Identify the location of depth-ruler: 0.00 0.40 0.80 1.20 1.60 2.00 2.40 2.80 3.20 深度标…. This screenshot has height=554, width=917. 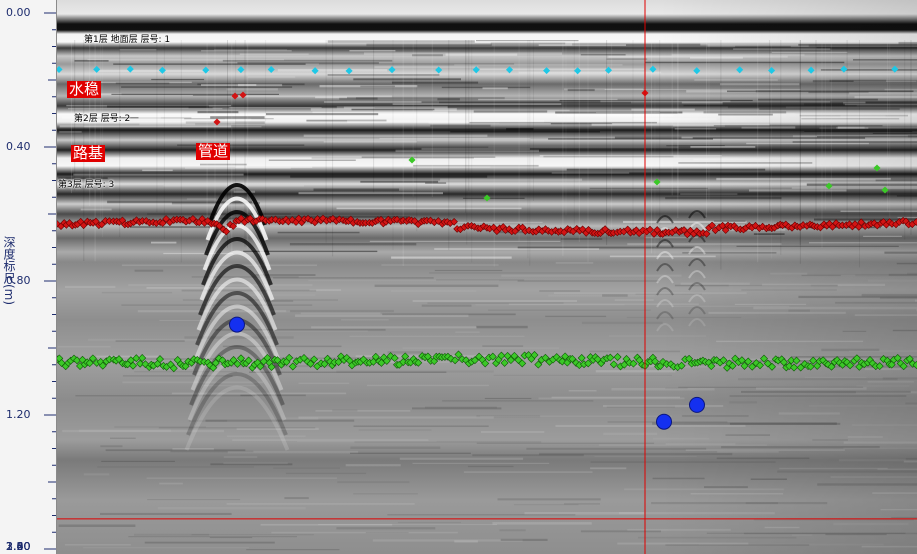
(28, 277).